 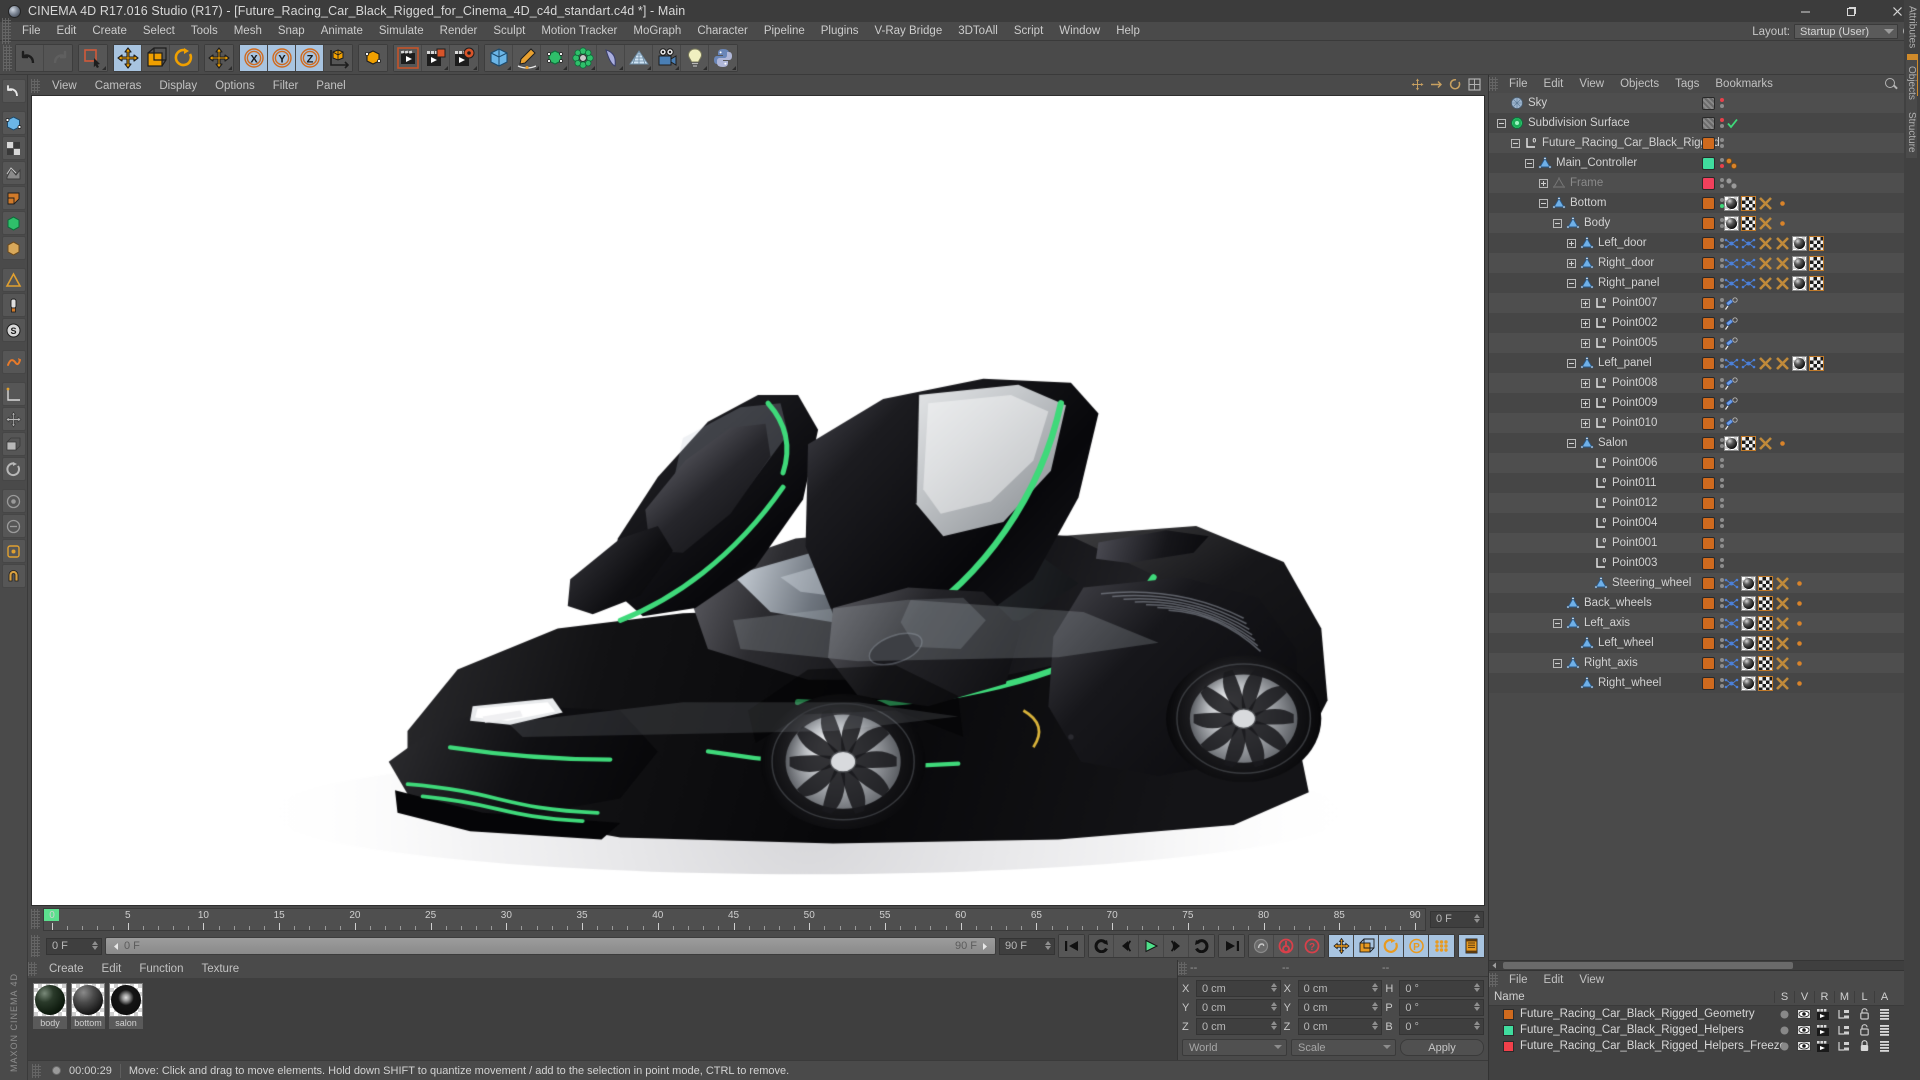 I want to click on object-row: 0 Point004, so click(x=1704, y=523).